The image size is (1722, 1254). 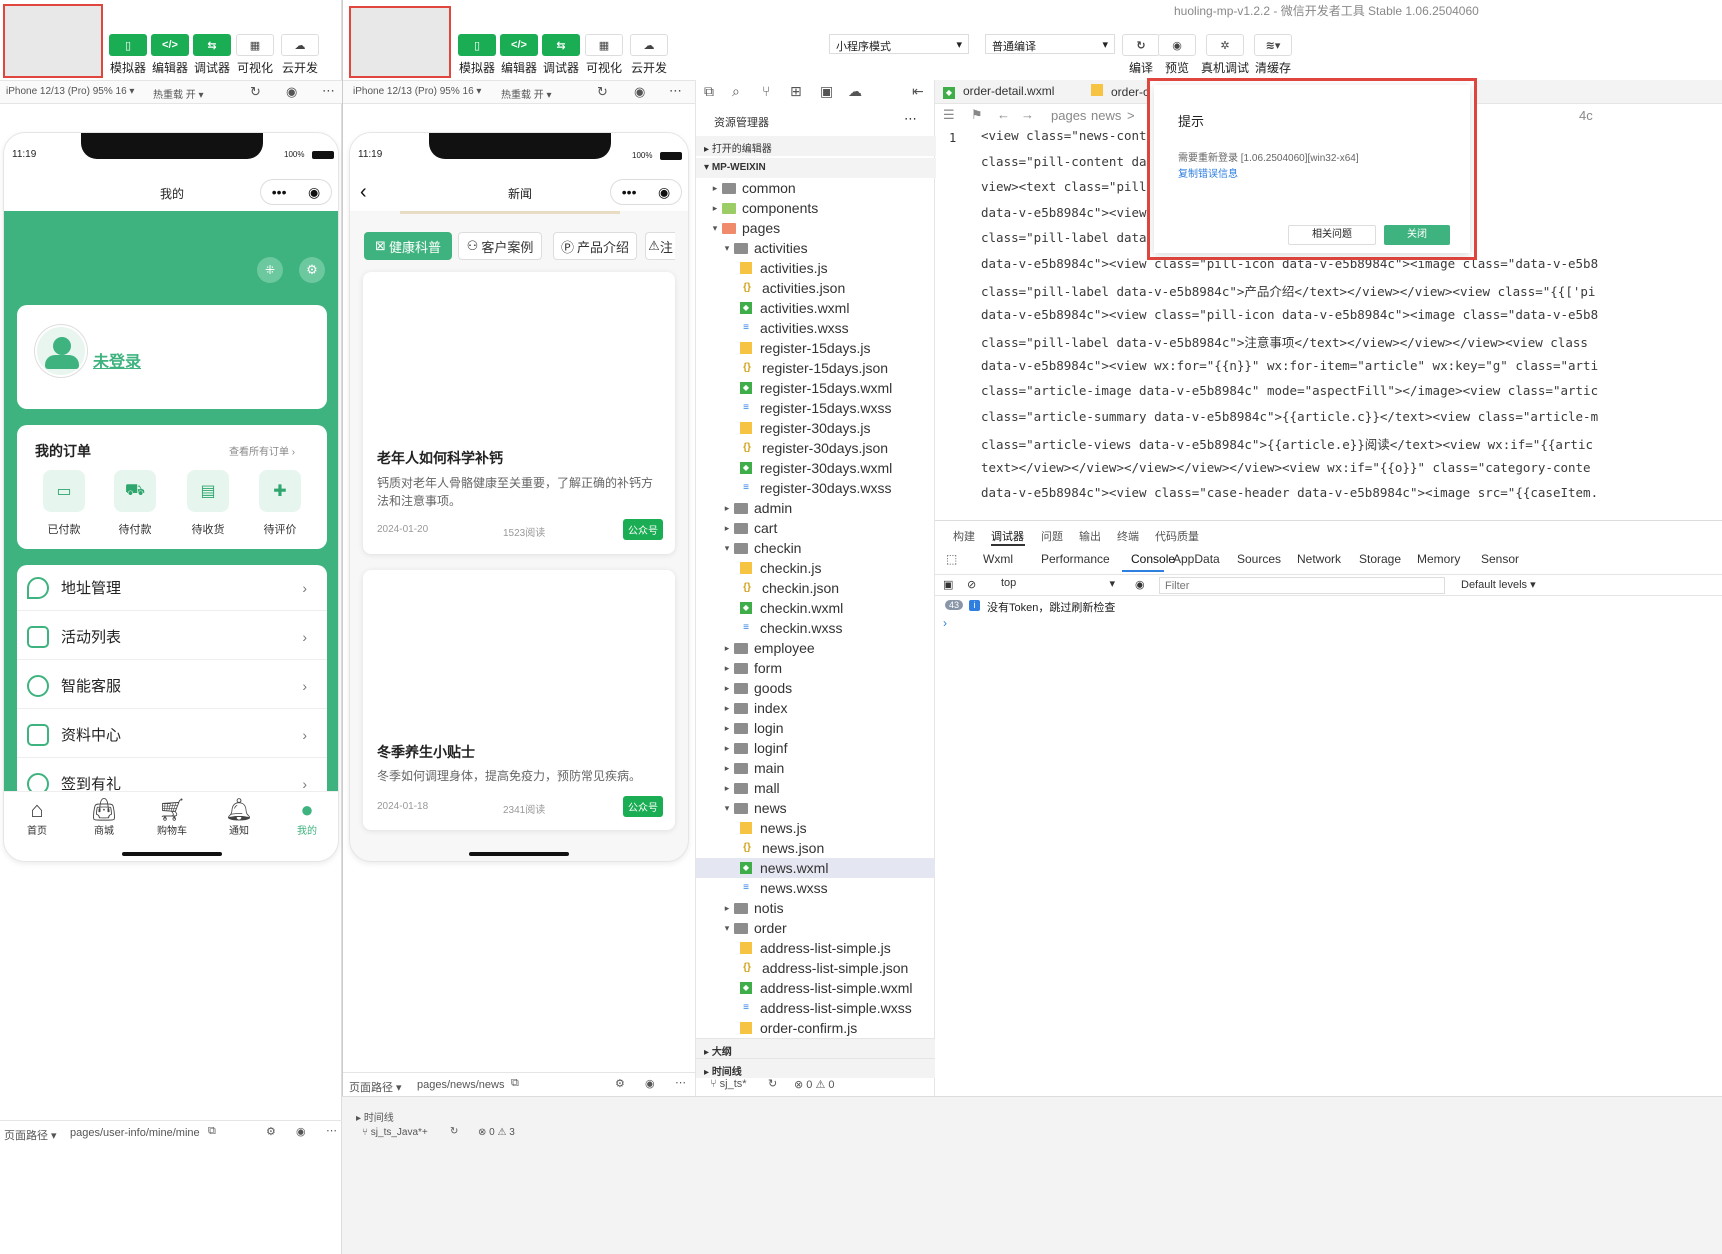 I want to click on tree-file: ≡ news.wxss, so click(x=816, y=888).